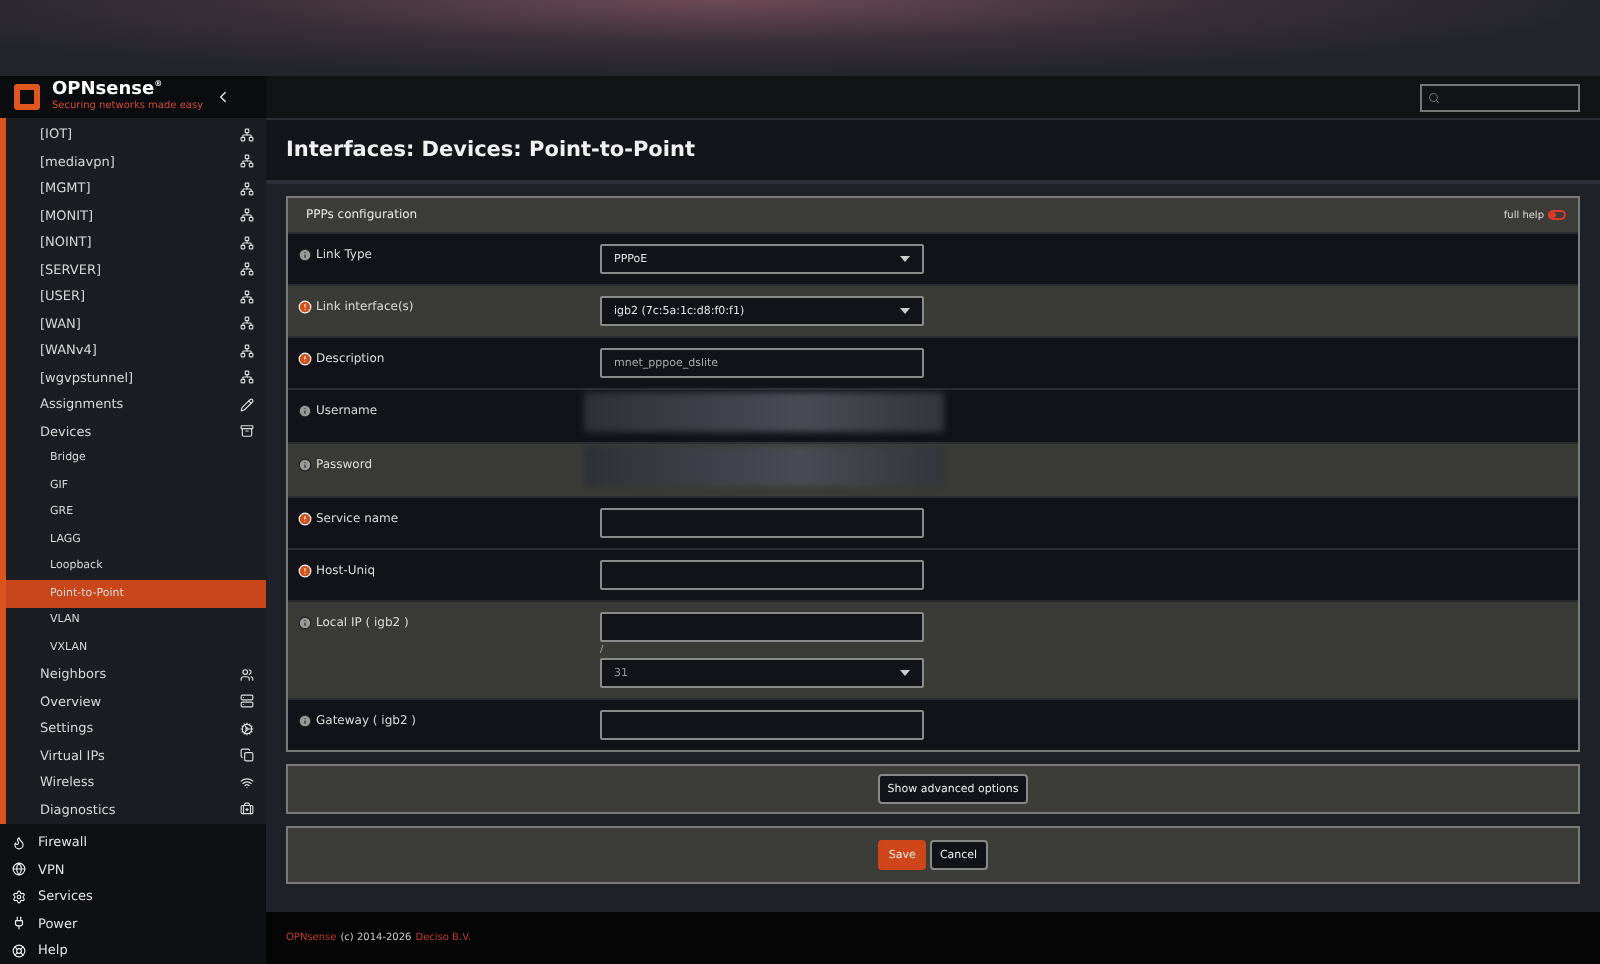 Image resolution: width=1600 pixels, height=964 pixels. I want to click on users-icon, so click(247, 674).